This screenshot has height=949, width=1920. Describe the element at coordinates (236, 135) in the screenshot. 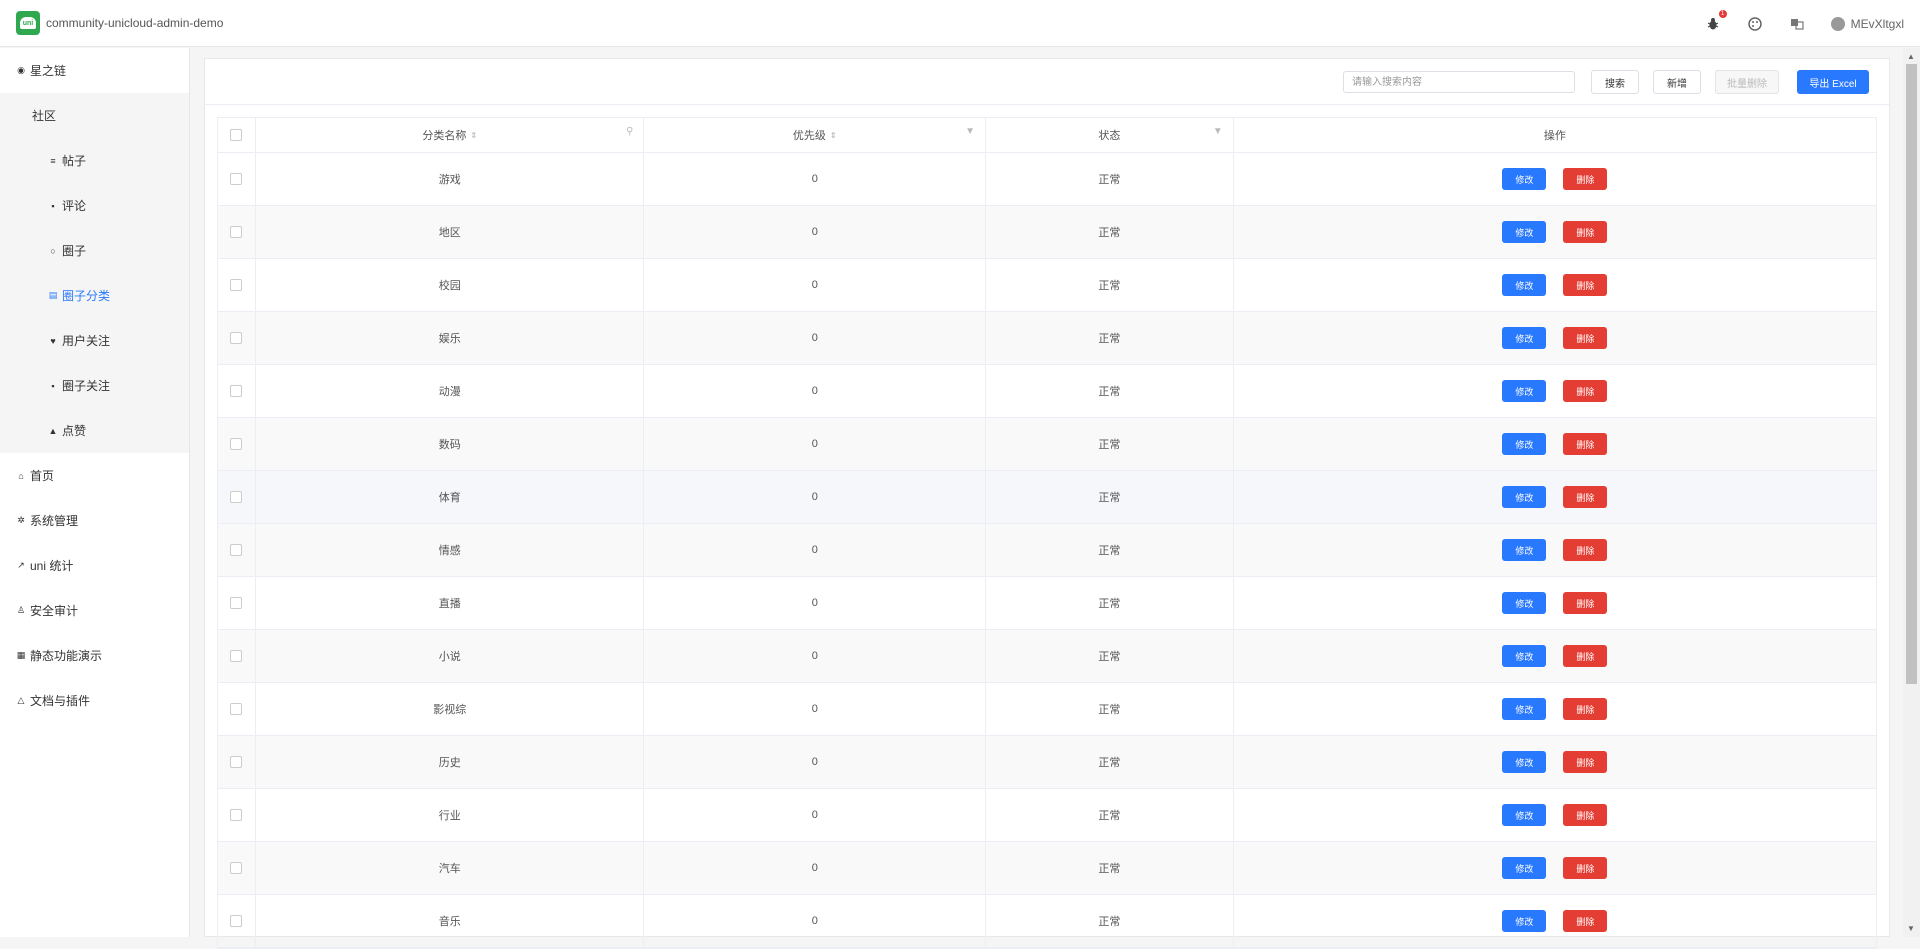

I see `select-all-checkbox` at that location.